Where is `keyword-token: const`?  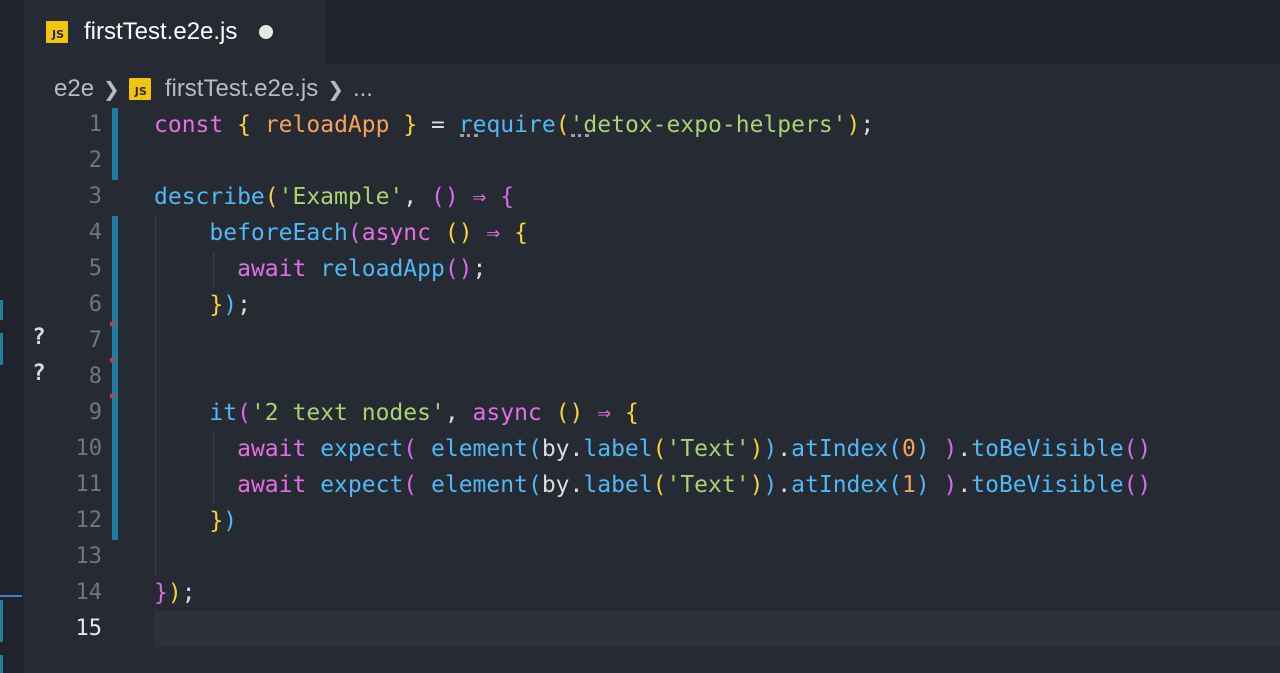
keyword-token: const is located at coordinates (189, 125).